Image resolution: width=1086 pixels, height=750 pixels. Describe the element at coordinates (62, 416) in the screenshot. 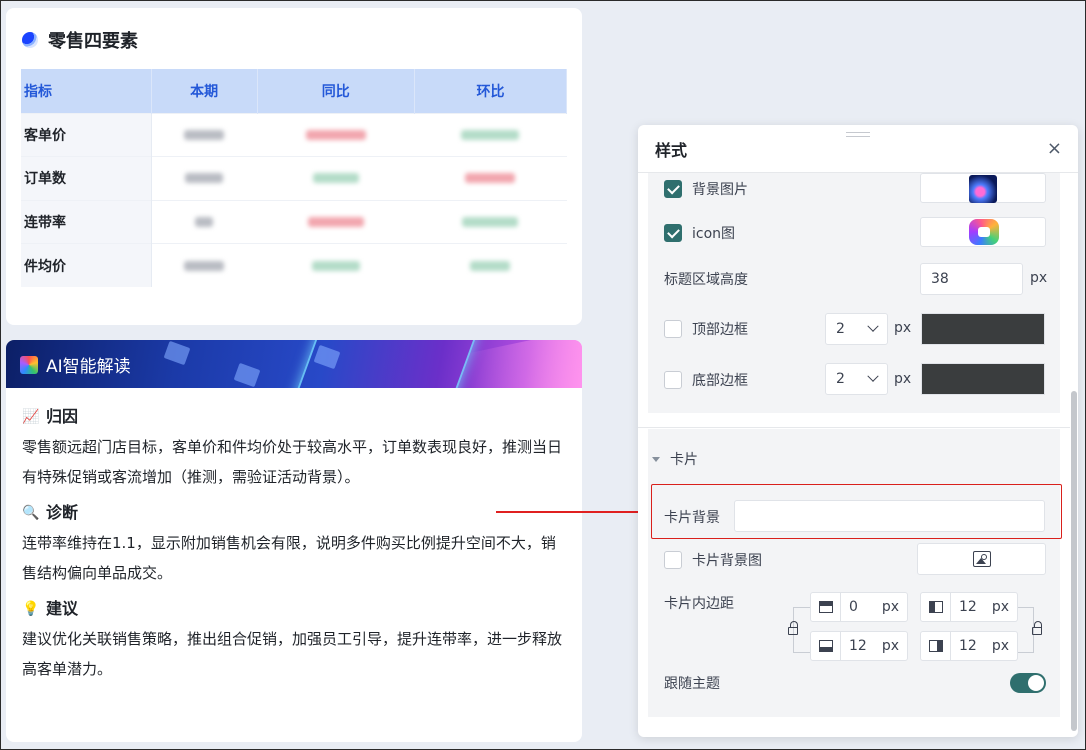

I see `section-heading-text: 归因` at that location.